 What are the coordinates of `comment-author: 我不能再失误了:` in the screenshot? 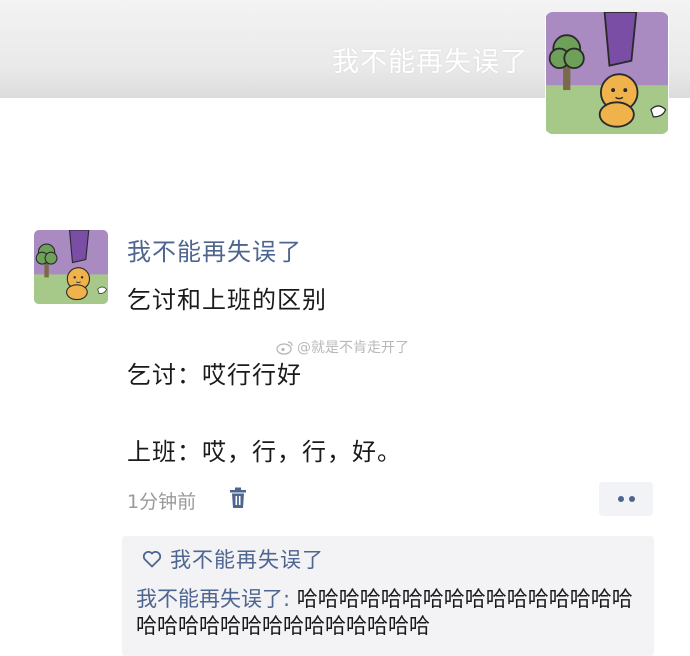 It's located at (213, 599).